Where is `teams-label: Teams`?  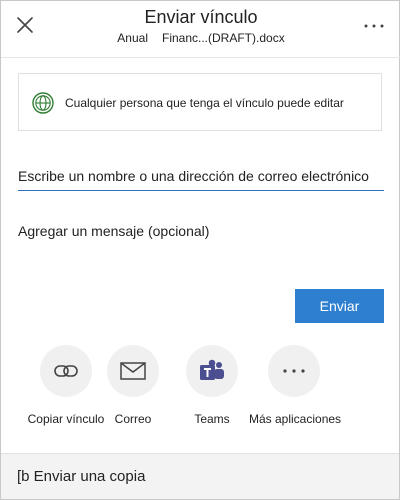 teams-label: Teams is located at coordinates (212, 419).